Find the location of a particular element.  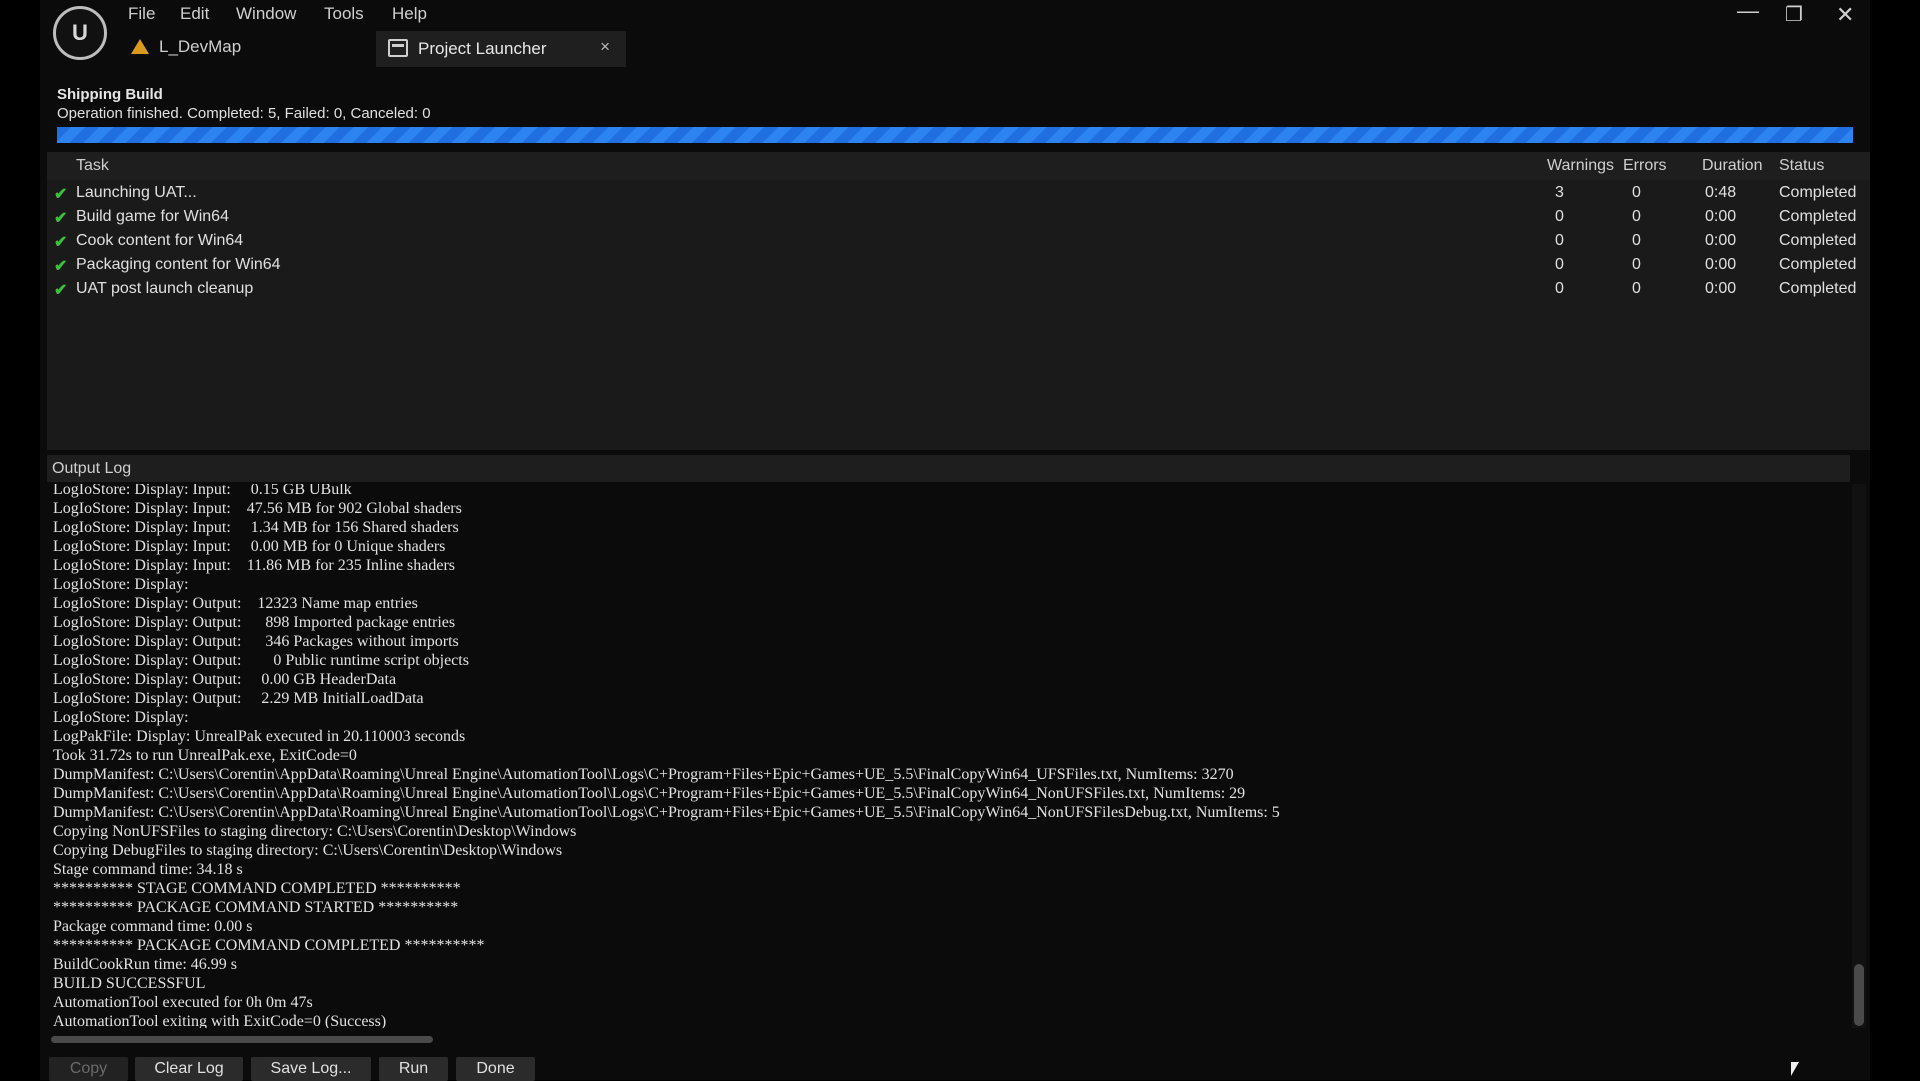

tab-project-launcher: Project Launcher × is located at coordinates (501, 49).